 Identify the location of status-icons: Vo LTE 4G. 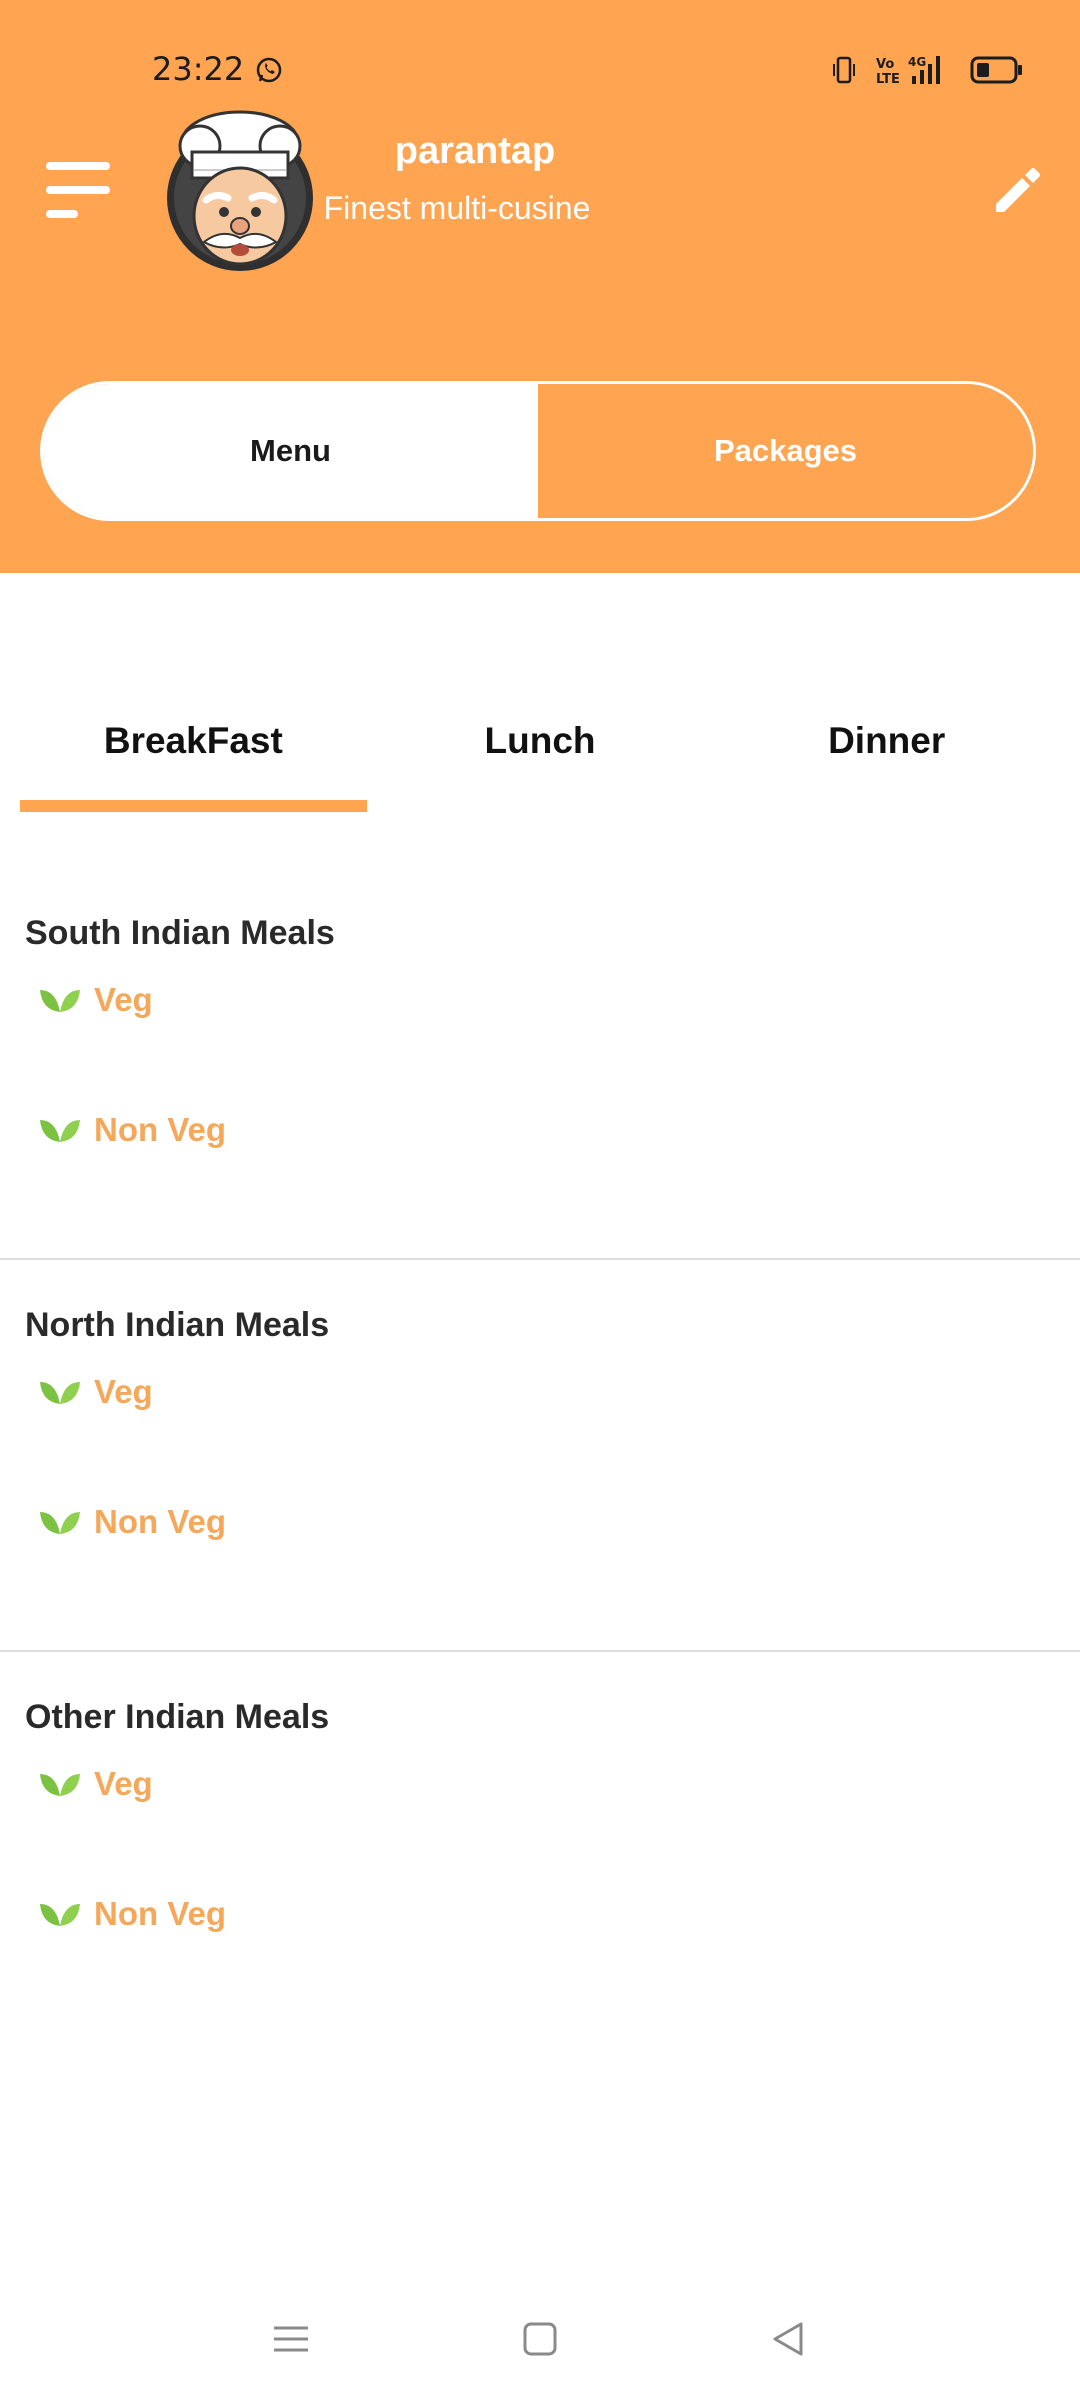
(927, 71).